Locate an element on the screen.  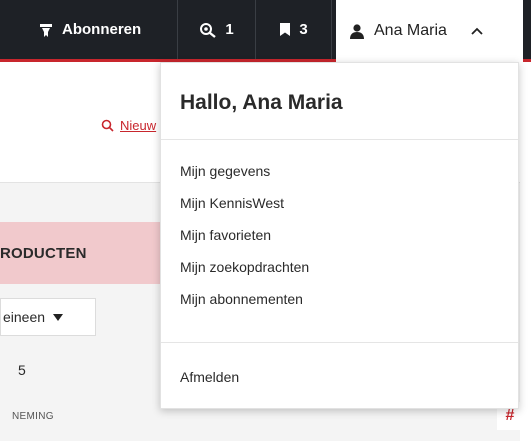
menu-item-my-searches: Mijn zoekopdrachten is located at coordinates (244, 273).